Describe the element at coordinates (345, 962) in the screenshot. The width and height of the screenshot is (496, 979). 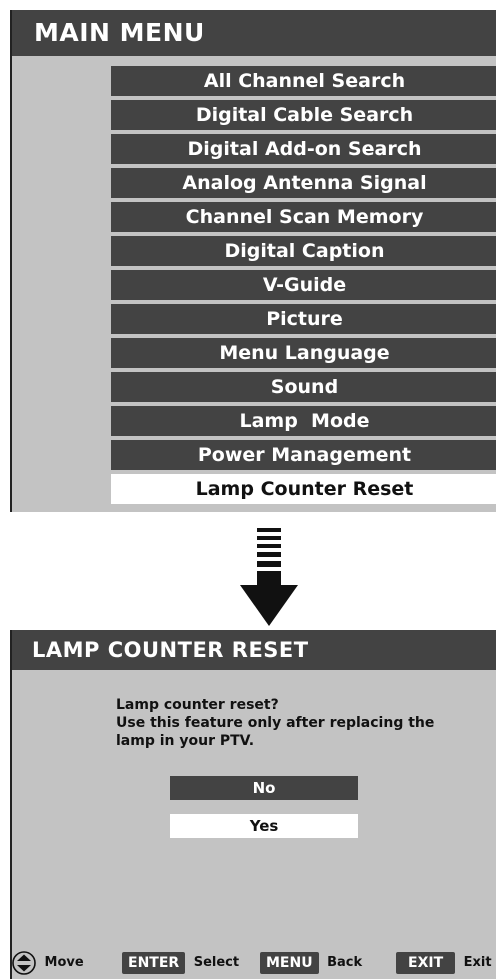
I see `back-label: Back` at that location.